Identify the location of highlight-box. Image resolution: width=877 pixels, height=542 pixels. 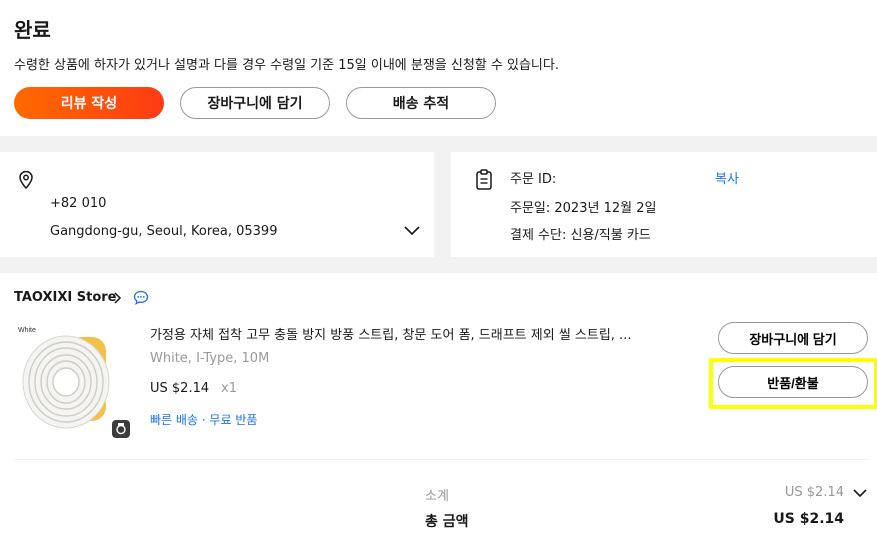
(793, 383).